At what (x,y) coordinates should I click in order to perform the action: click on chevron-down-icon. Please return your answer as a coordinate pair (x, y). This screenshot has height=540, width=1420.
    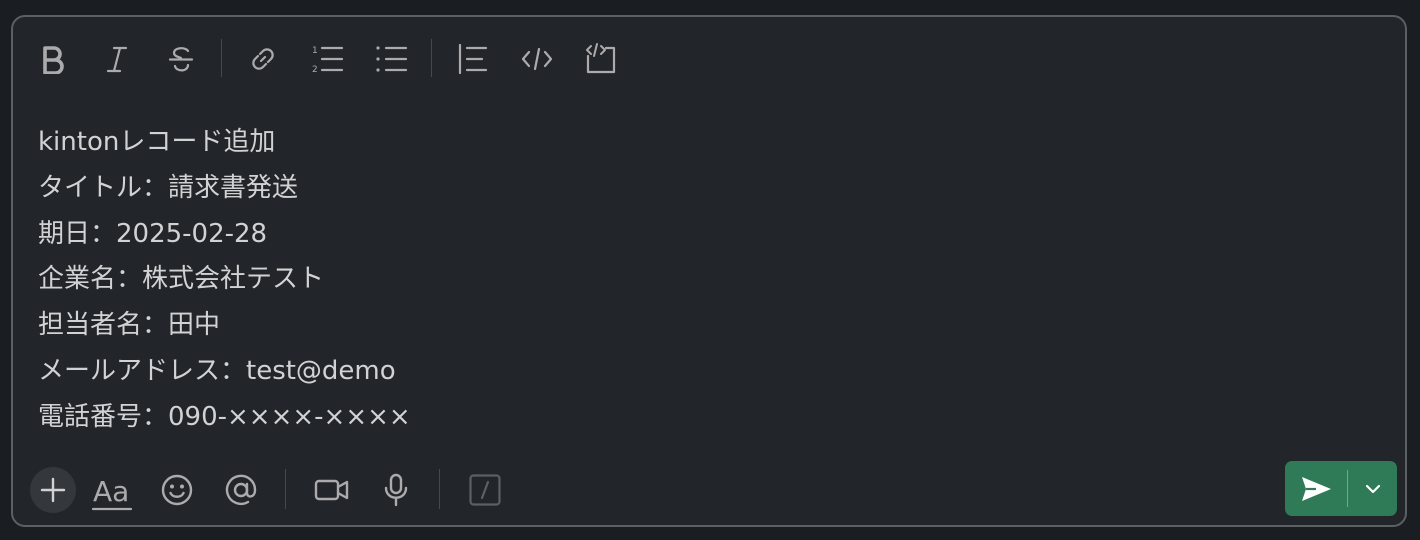
    Looking at the image, I should click on (1372, 488).